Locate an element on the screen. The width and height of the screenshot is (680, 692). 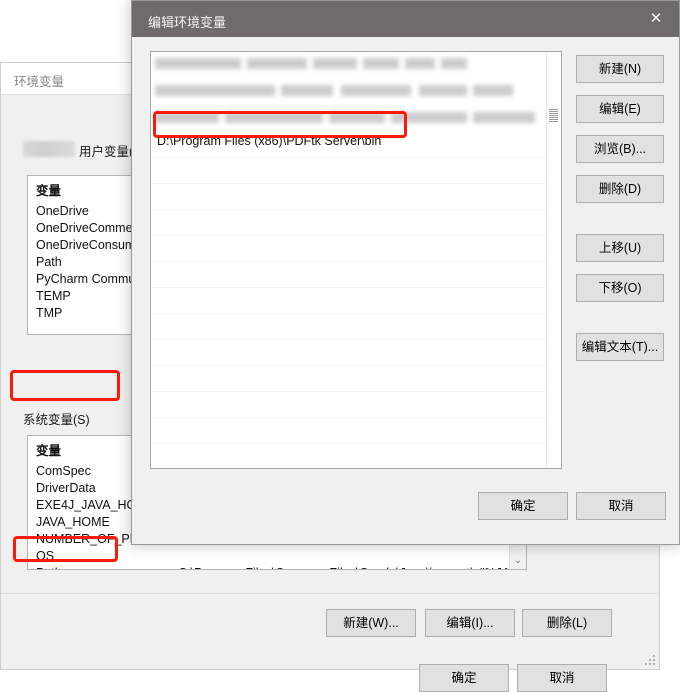
chevron-down-icon: ⌄ is located at coordinates (518, 560).